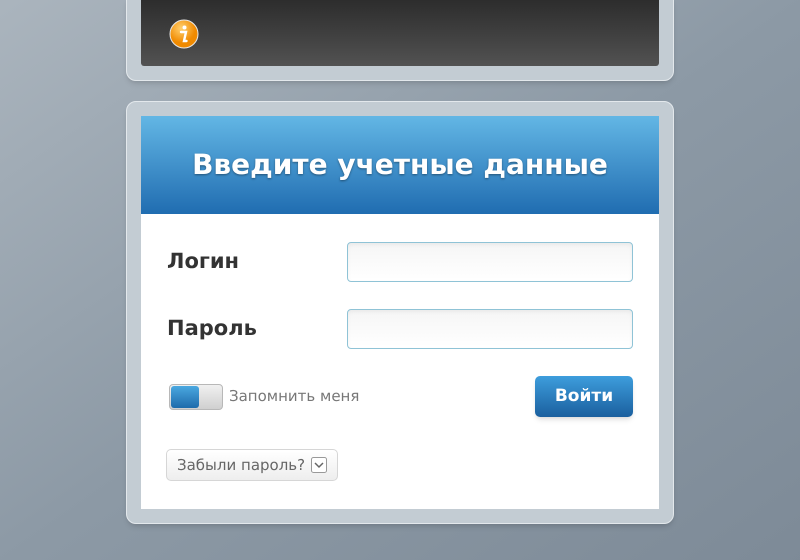 This screenshot has width=800, height=560. I want to click on forgot-password-link: Забыли пароль?, so click(252, 465).